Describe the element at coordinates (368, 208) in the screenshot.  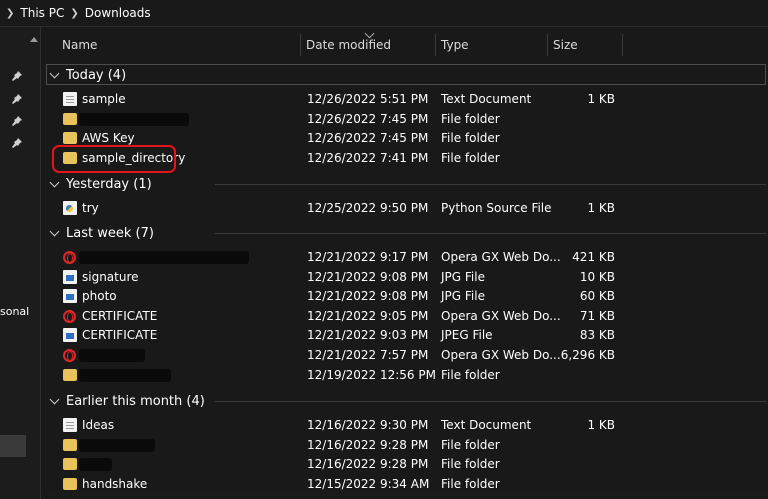
I see `file-date: 12/25/2022 9:50 PM` at that location.